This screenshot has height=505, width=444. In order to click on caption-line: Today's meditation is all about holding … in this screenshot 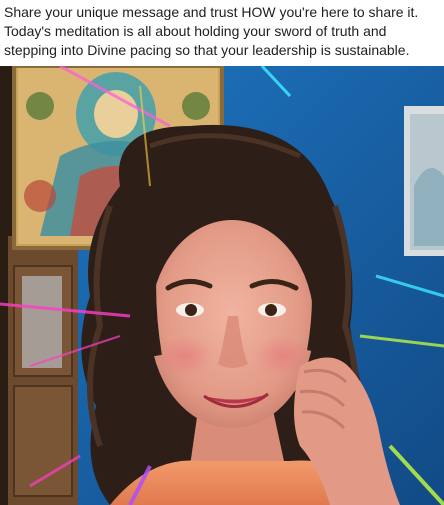, I will do `click(195, 31)`.